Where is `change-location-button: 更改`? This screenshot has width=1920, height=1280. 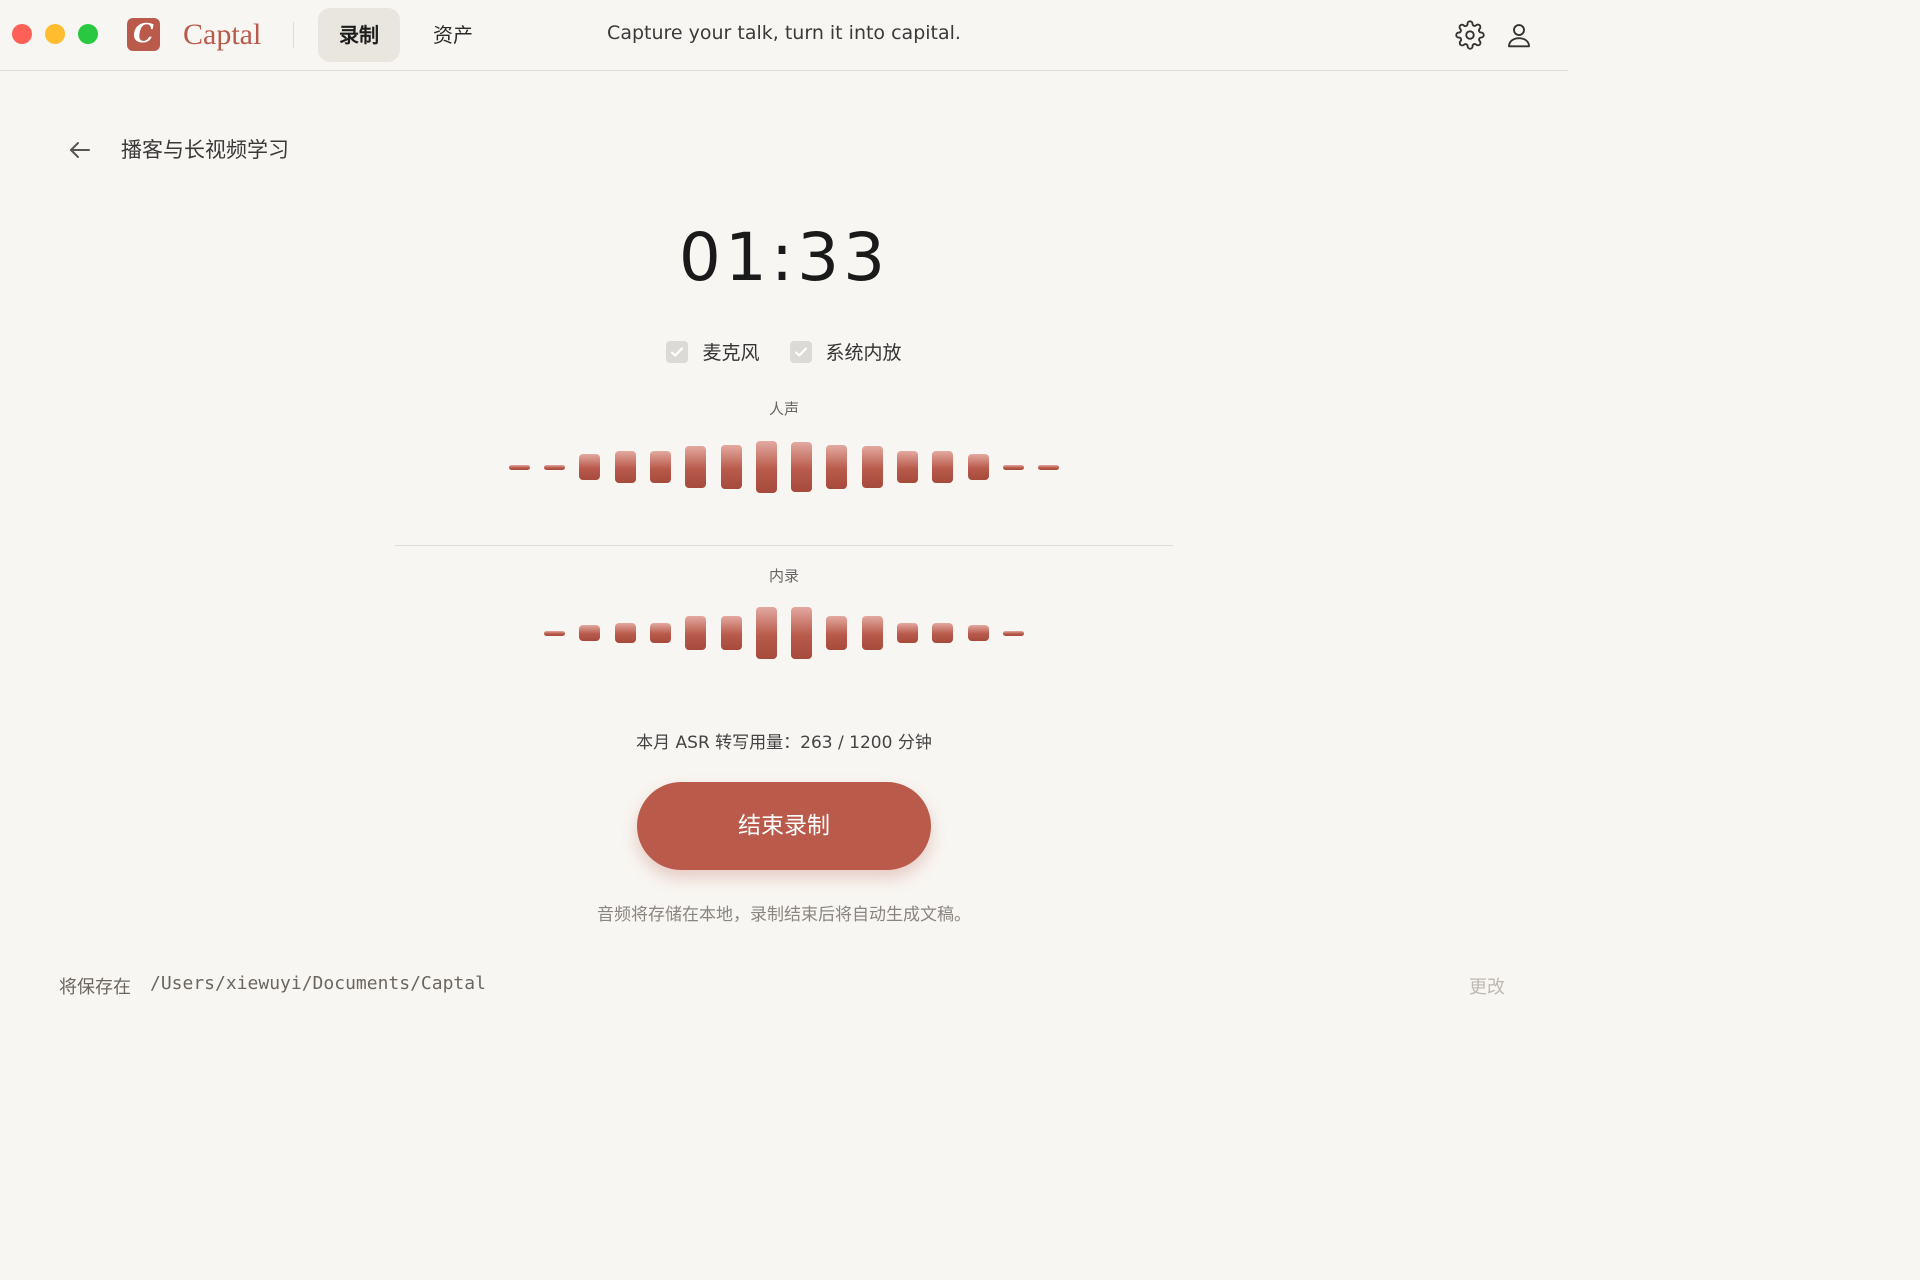
change-location-button: 更改 is located at coordinates (1487, 986).